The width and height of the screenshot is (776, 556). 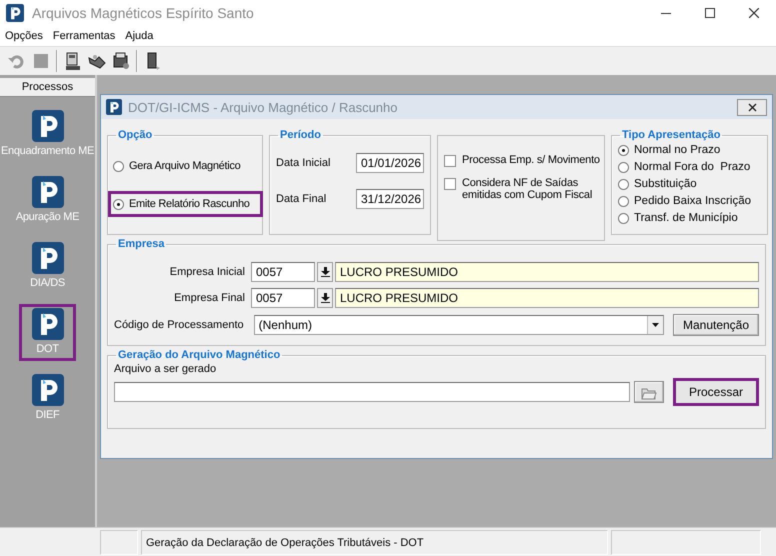 I want to click on menu-item: Ajuda, so click(x=139, y=36).